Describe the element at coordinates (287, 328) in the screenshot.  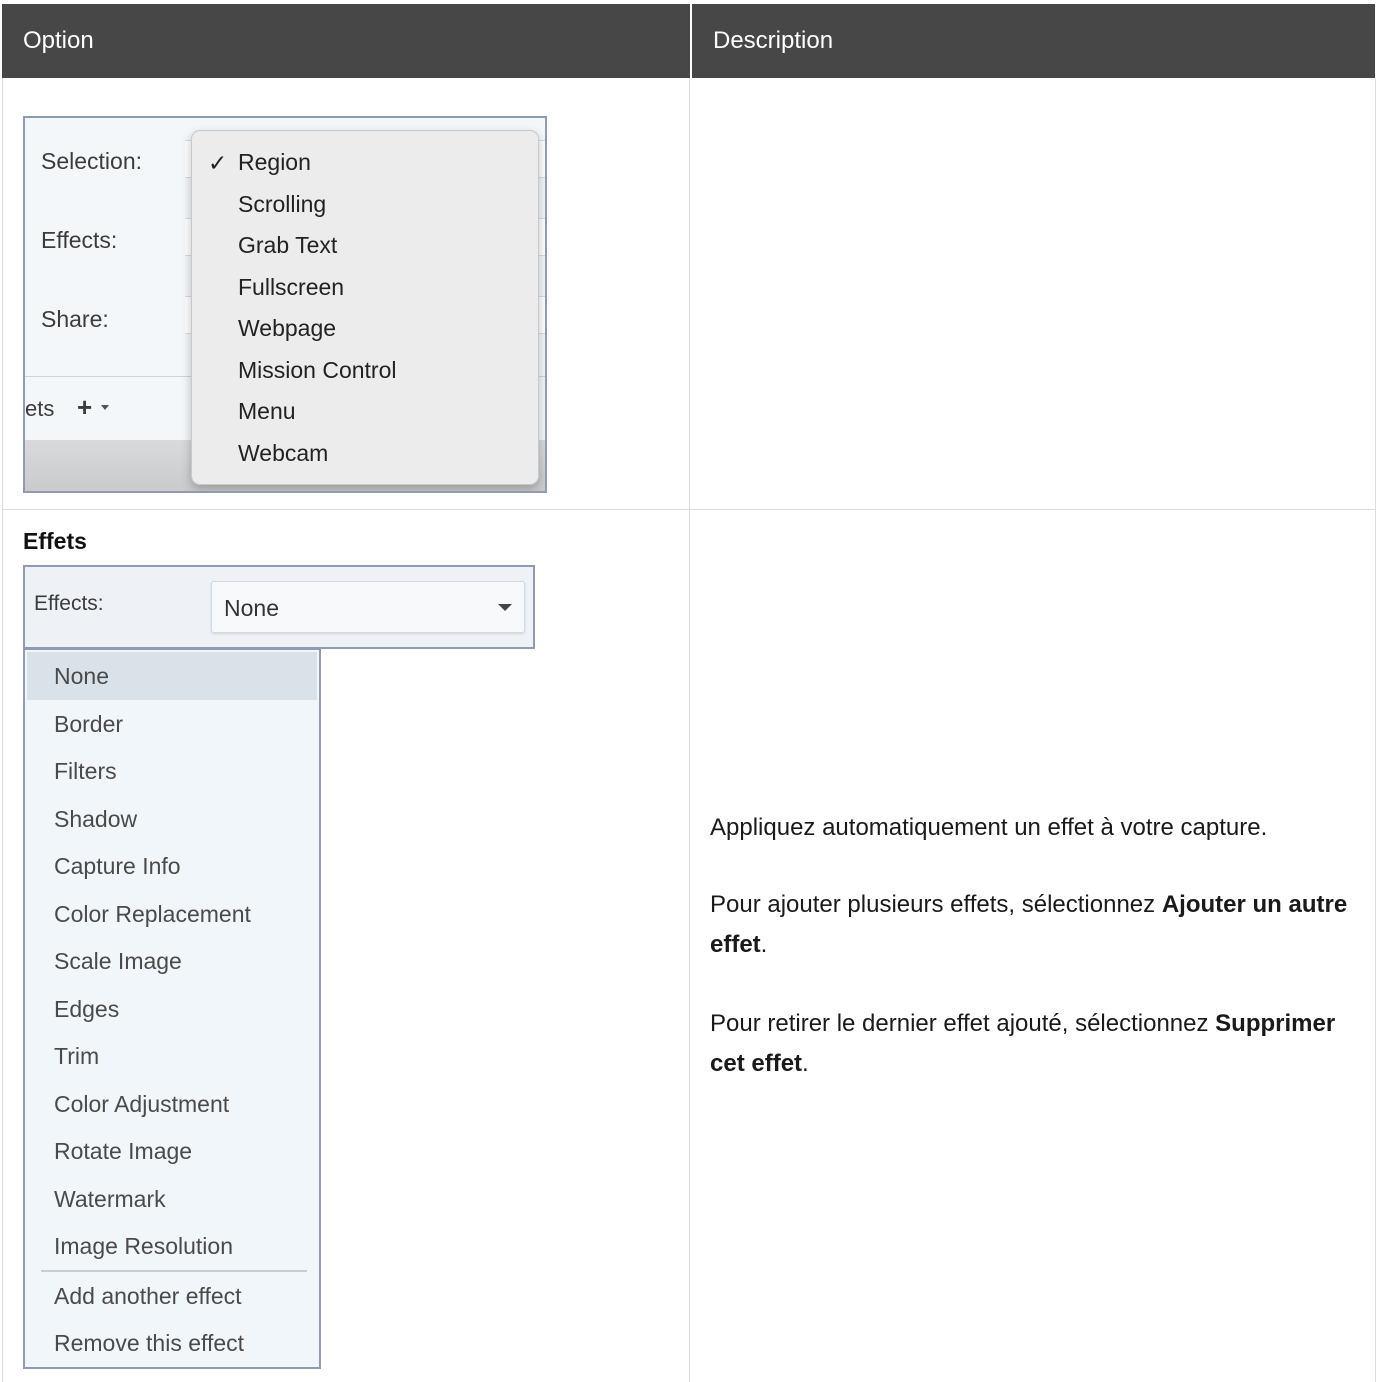
I see `selection-menu-item: Webpage` at that location.